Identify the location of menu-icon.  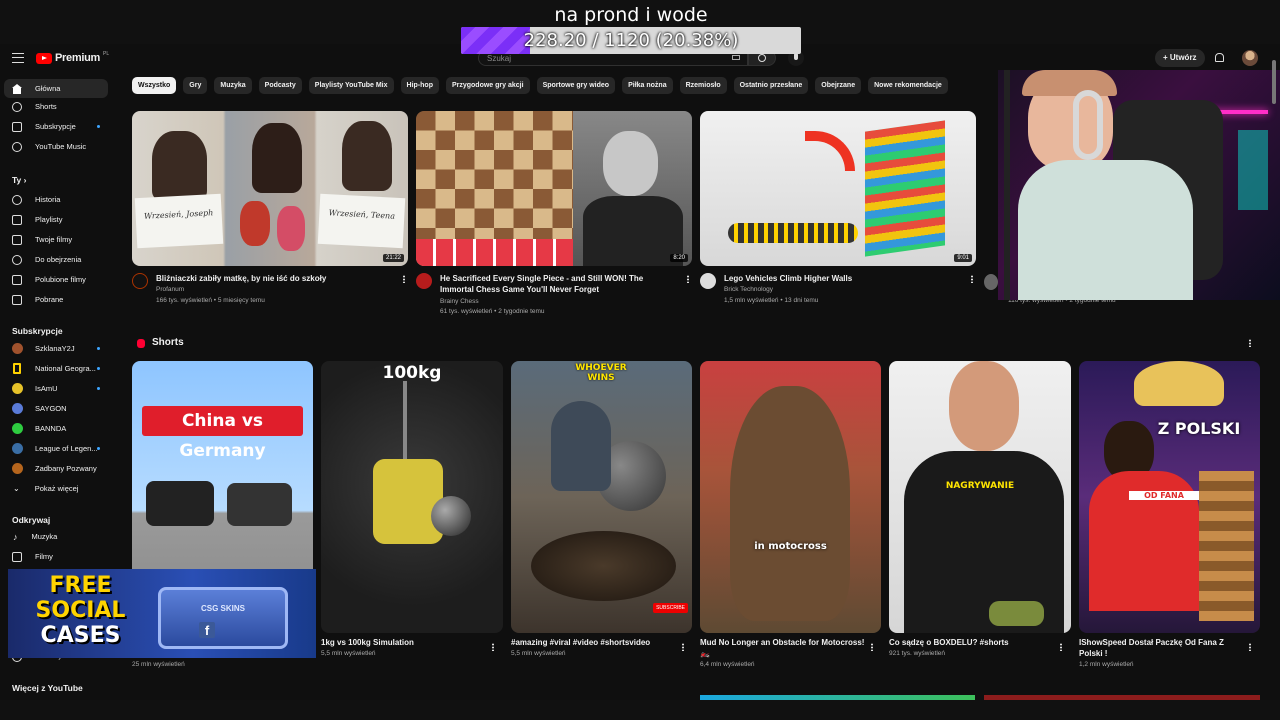
(18, 58).